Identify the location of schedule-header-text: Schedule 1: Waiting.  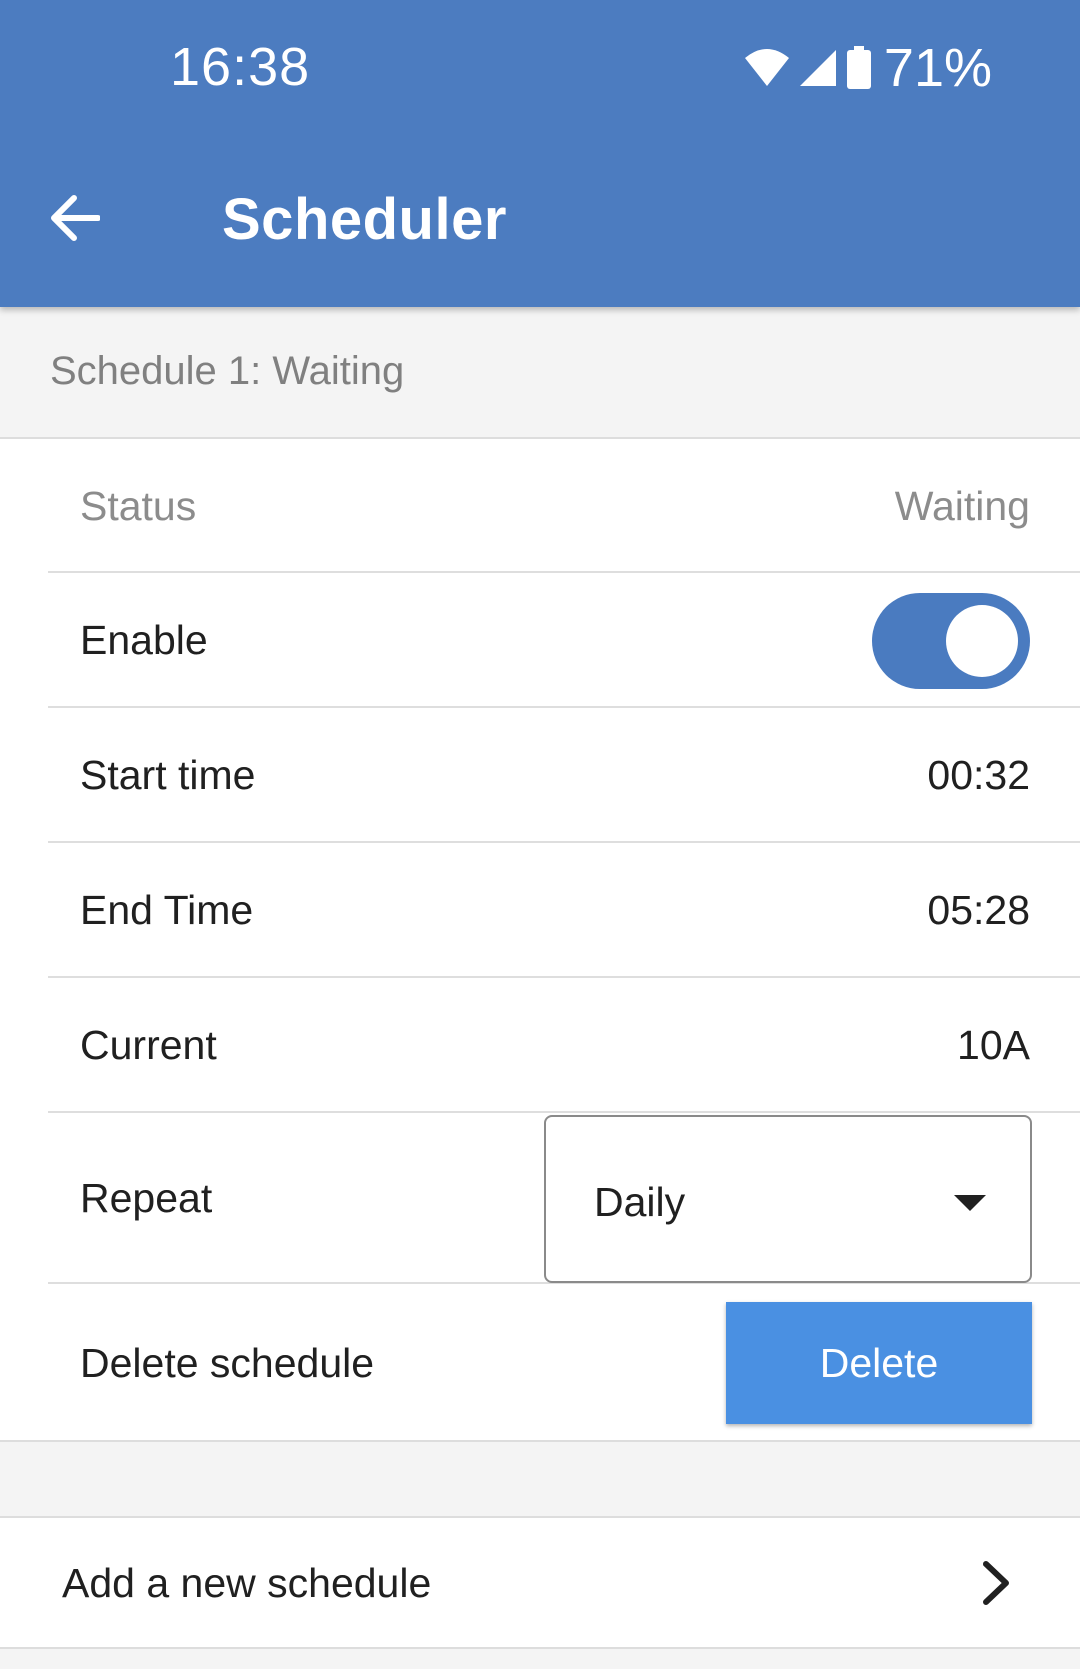
(227, 371).